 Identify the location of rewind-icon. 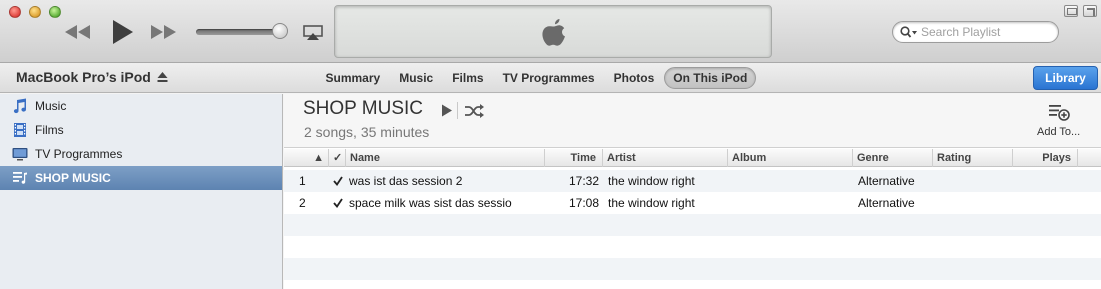
(77, 32).